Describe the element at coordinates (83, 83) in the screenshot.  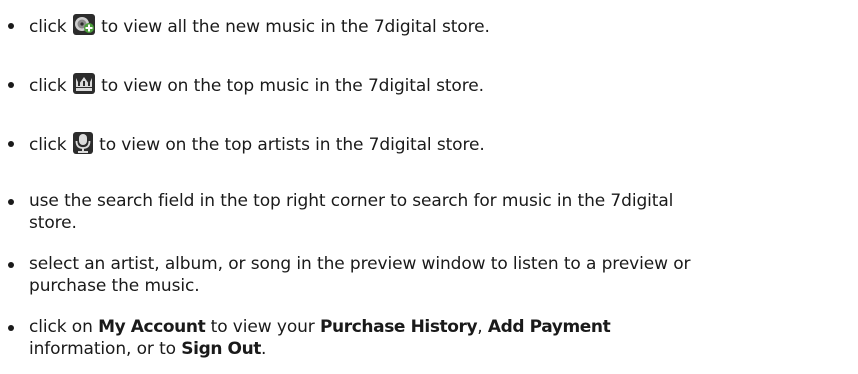
I see `top-music-crown-icon` at that location.